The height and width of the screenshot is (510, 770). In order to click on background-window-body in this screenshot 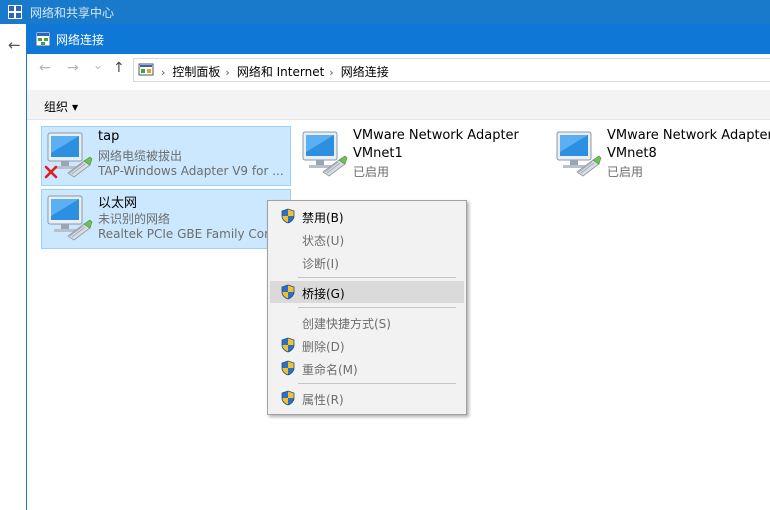, I will do `click(13, 267)`.